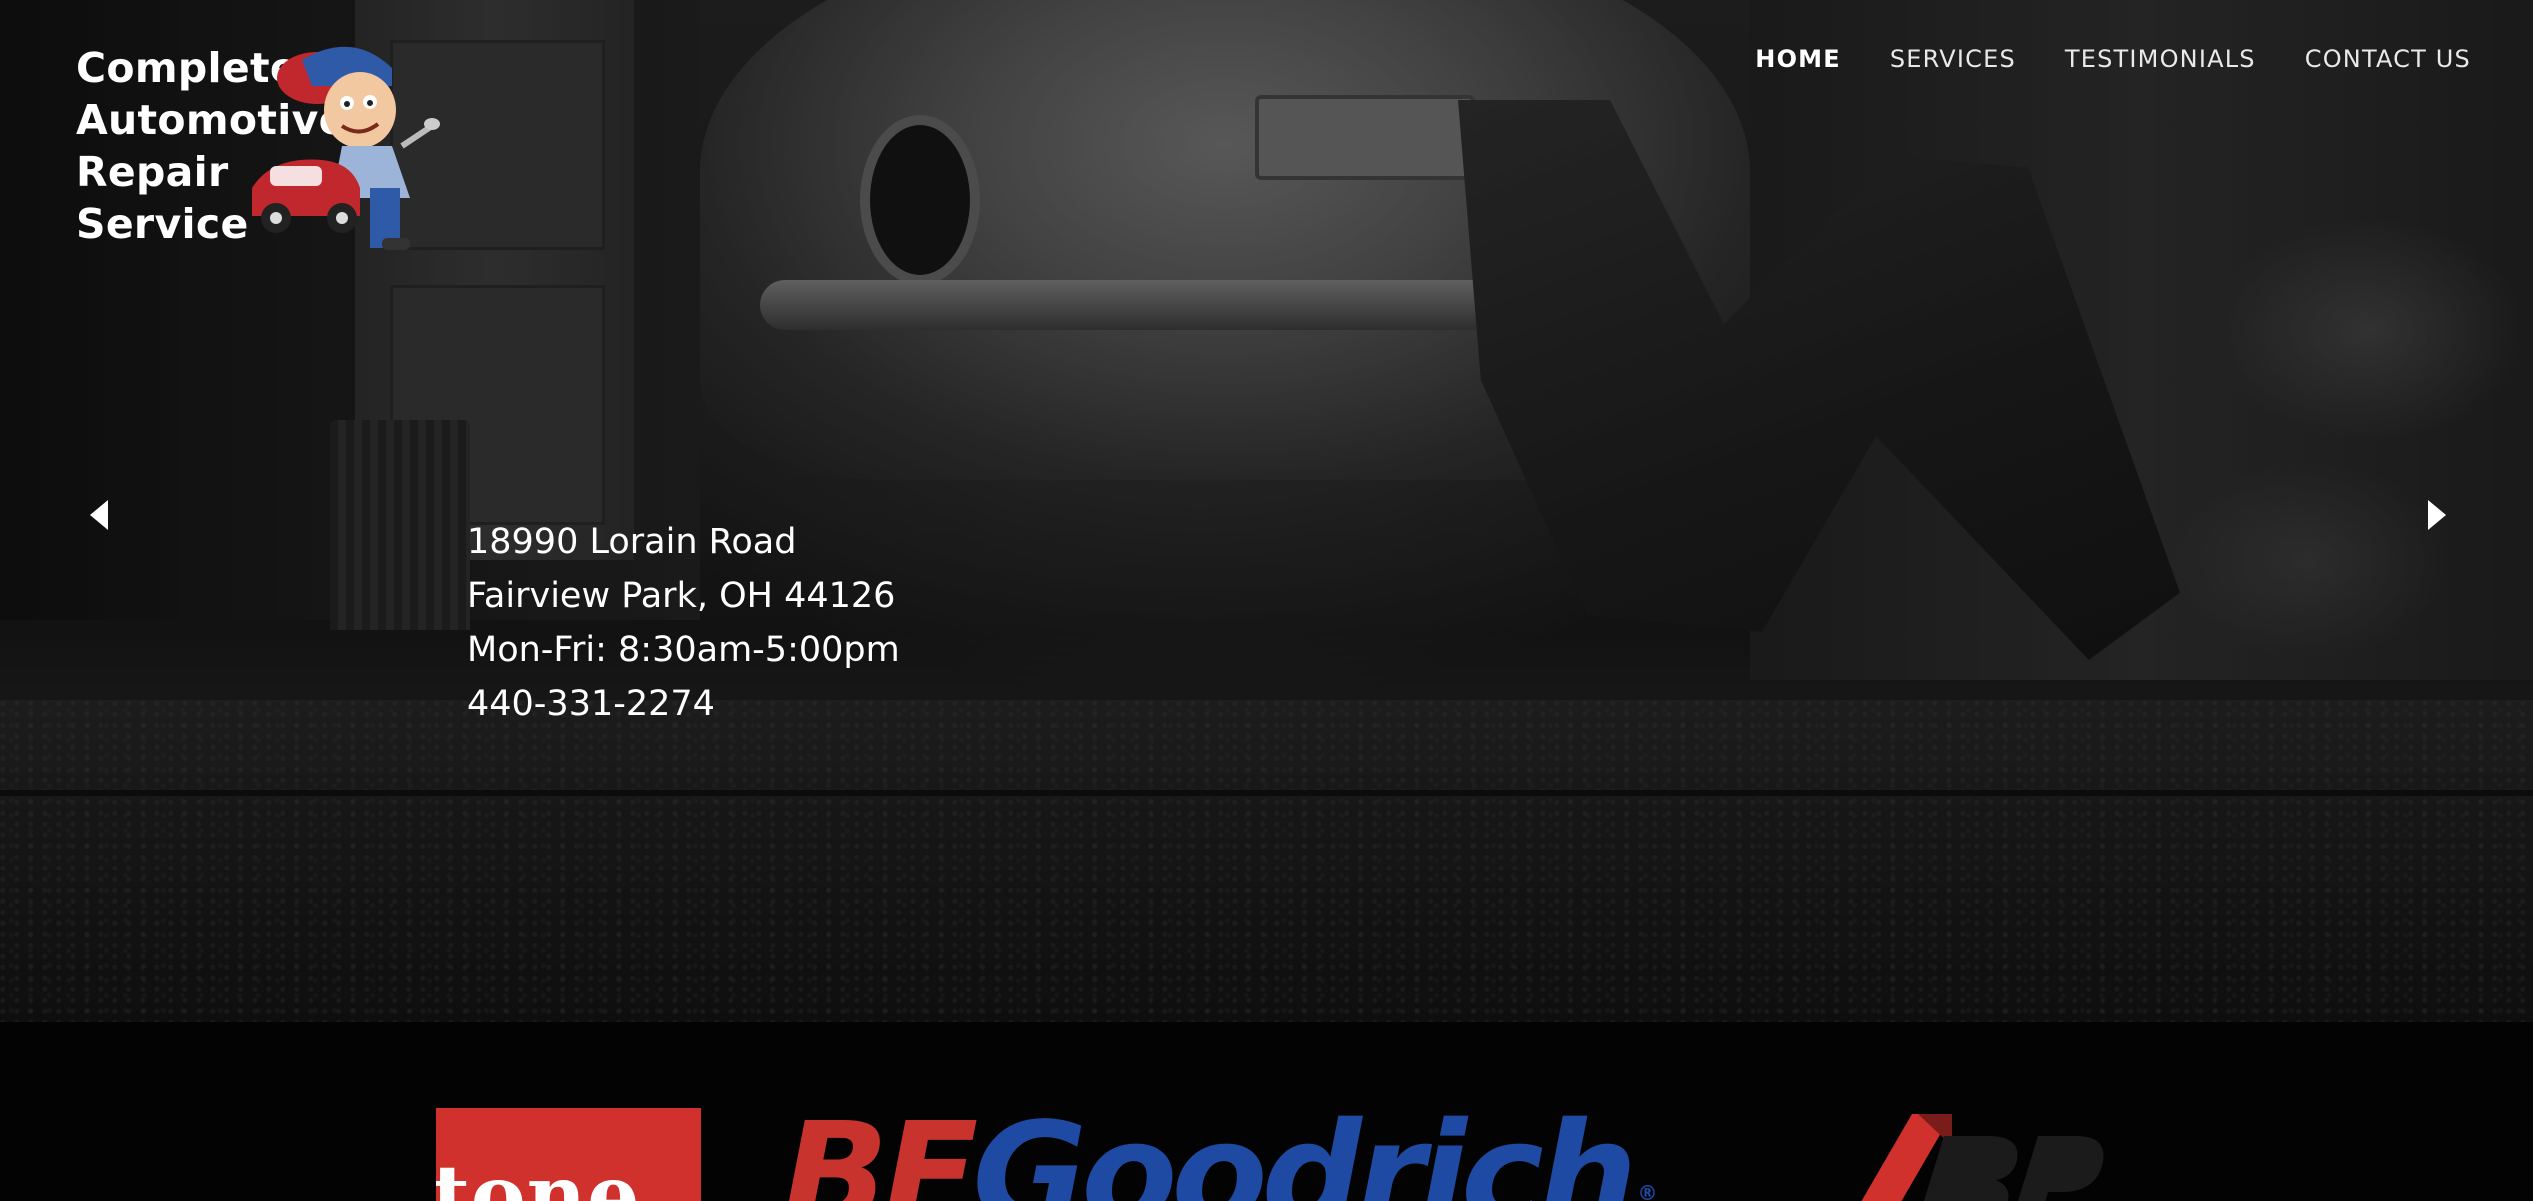  What do you see at coordinates (101, 515) in the screenshot?
I see `slider-prev-icon` at bounding box center [101, 515].